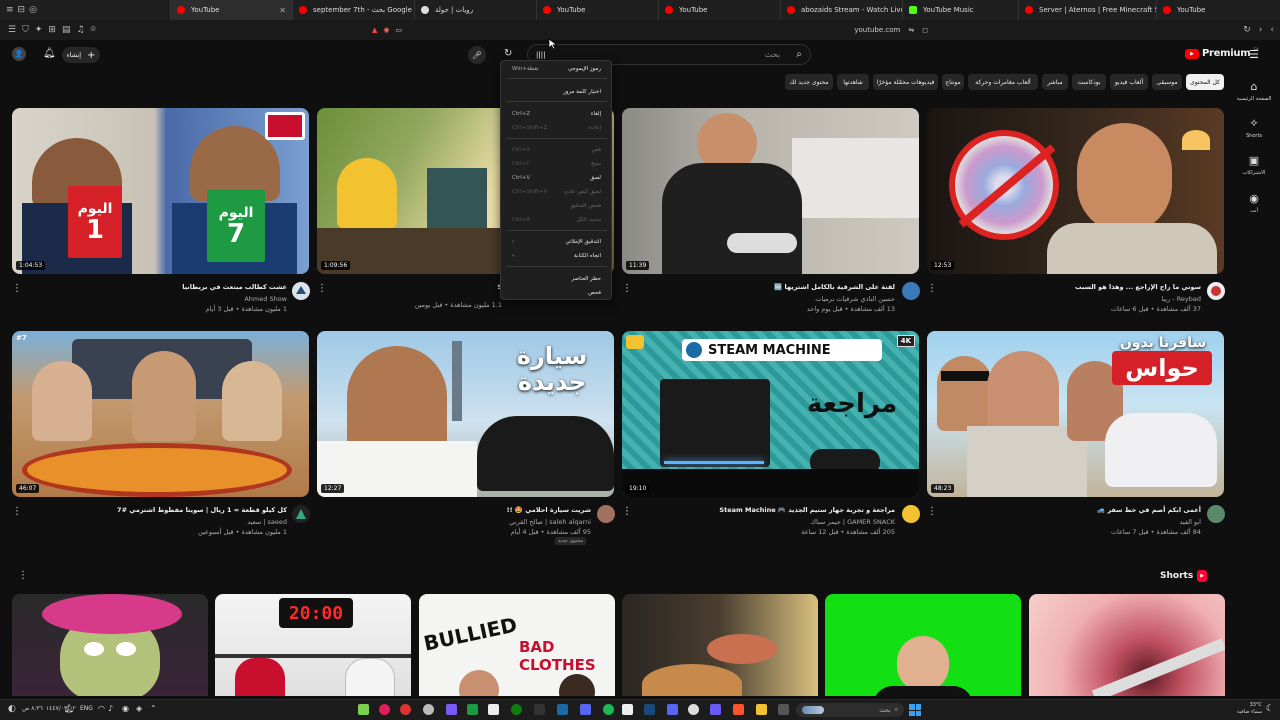 The width and height of the screenshot is (1280, 720). I want to click on close-tab-icon: ✕, so click(282, 10).